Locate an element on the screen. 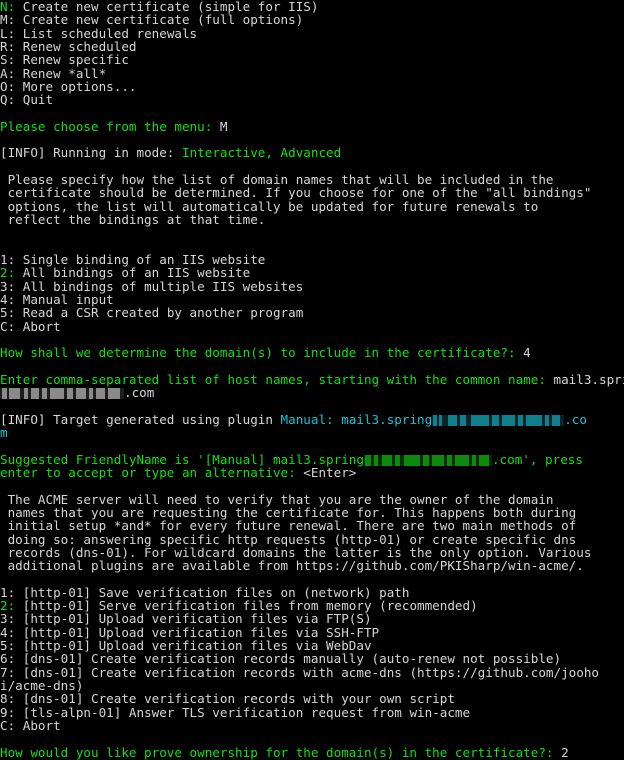 The width and height of the screenshot is (624, 760). info-target-wrap: m is located at coordinates (312, 432).